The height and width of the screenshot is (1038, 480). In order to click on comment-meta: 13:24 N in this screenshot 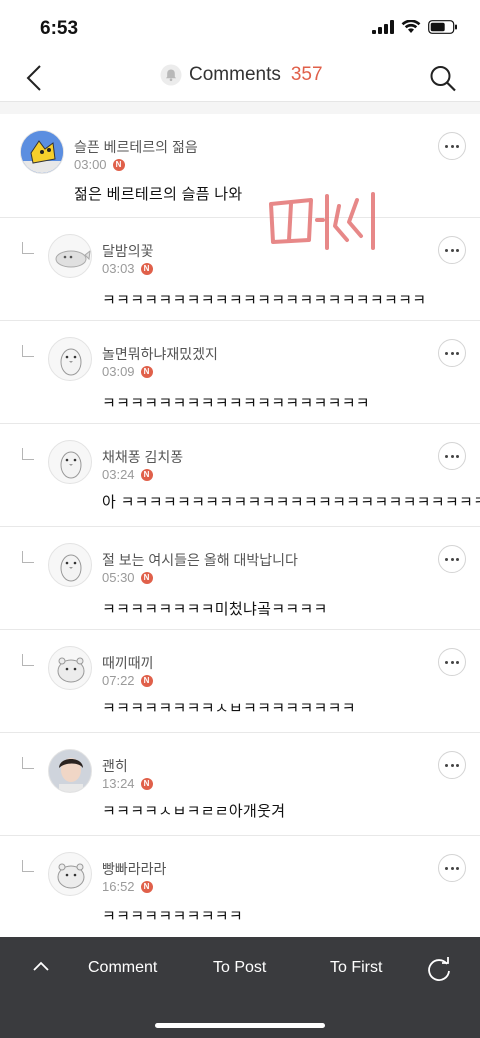, I will do `click(127, 783)`.